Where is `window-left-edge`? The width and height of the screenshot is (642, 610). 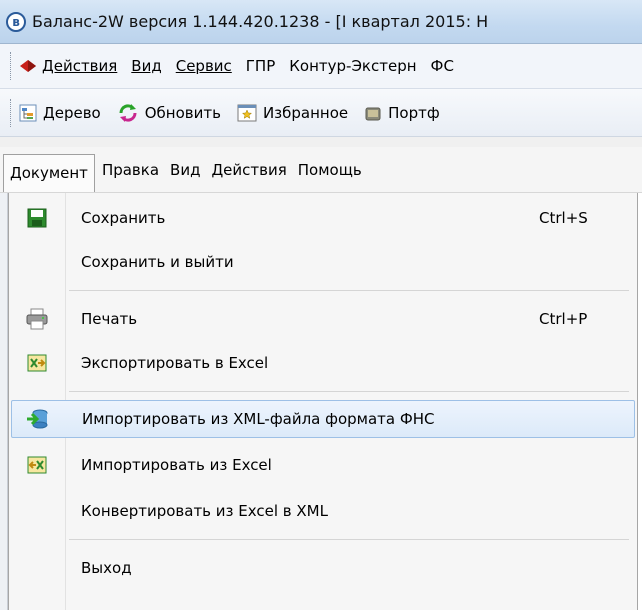 window-left-edge is located at coordinates (4, 401).